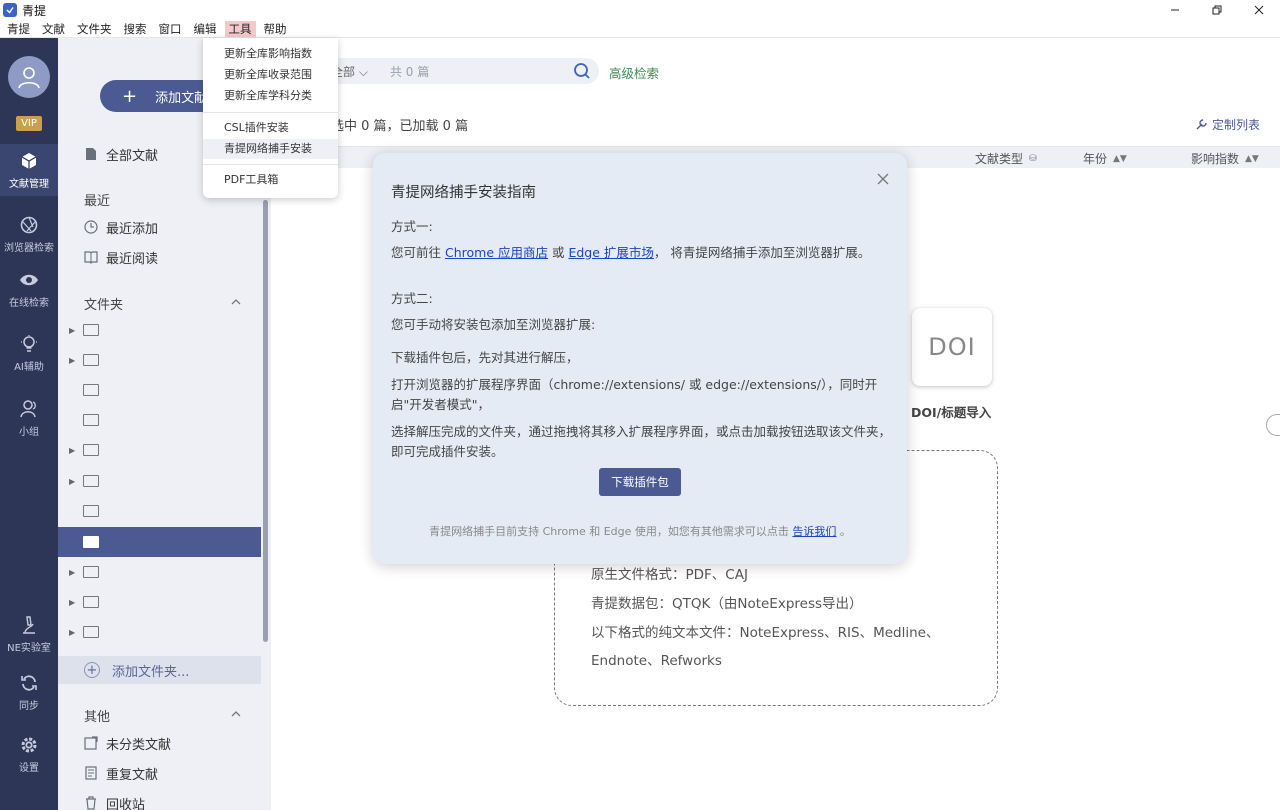 This screenshot has width=1280, height=810. I want to click on custom-list-button: 定制列表, so click(1227, 124).